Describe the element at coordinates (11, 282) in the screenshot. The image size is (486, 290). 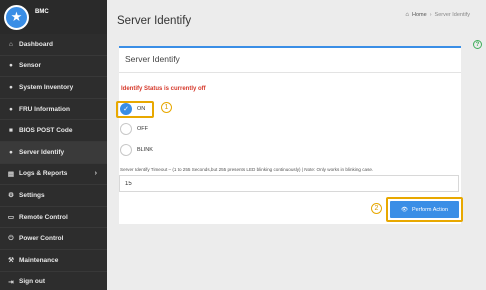
I see `sidebar-item-icon: ⇥` at that location.